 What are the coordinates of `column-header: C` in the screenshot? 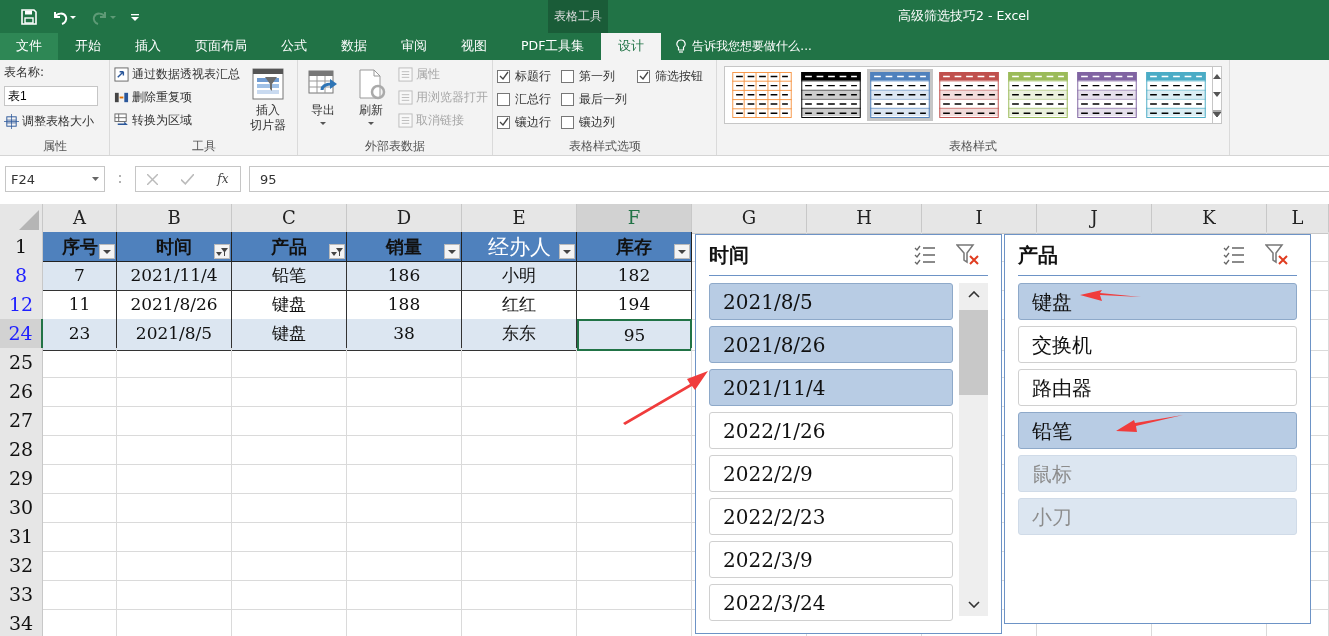 It's located at (289, 219).